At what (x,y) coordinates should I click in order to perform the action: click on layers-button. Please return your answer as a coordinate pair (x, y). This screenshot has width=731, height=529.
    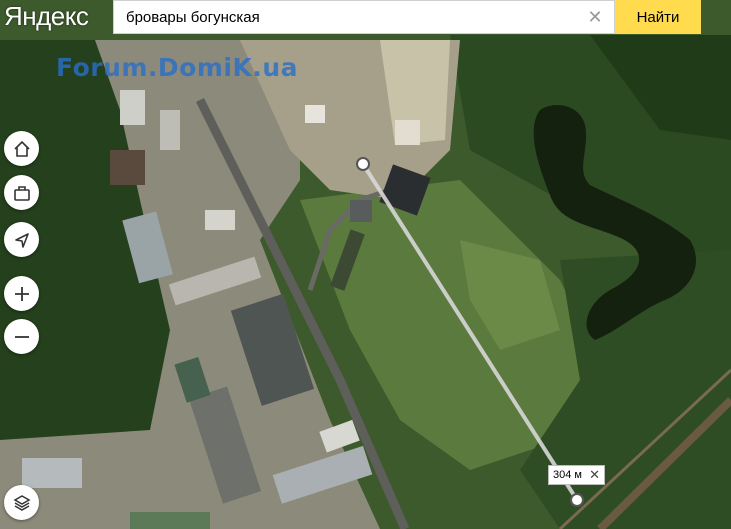
    Looking at the image, I should click on (21, 502).